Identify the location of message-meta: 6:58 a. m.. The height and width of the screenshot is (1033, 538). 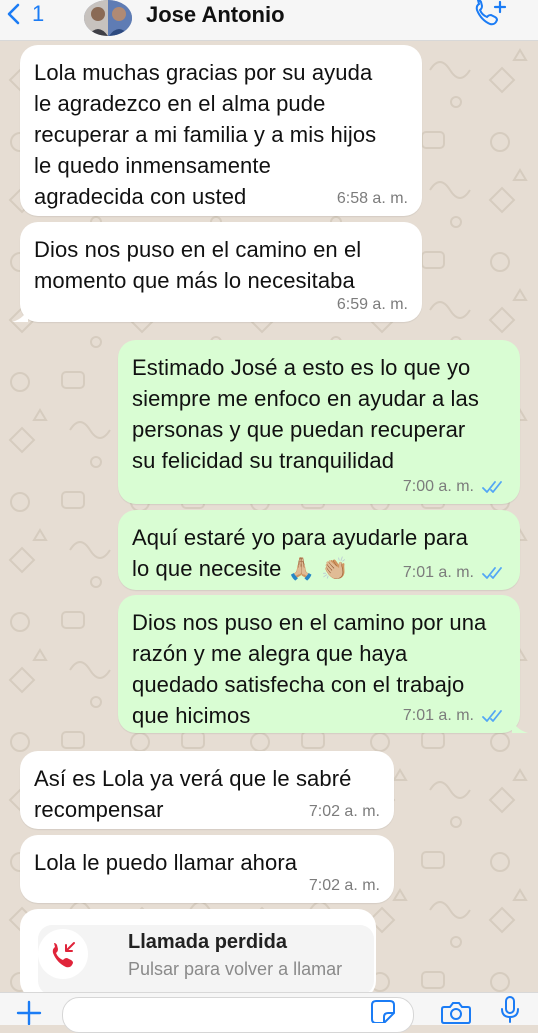
(372, 199).